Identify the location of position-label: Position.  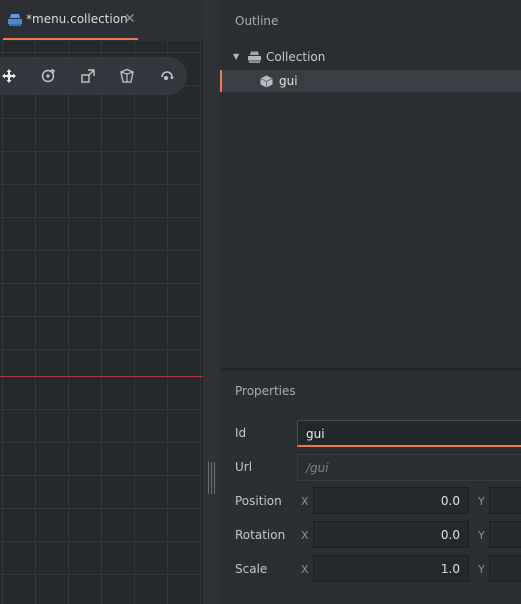
(258, 501).